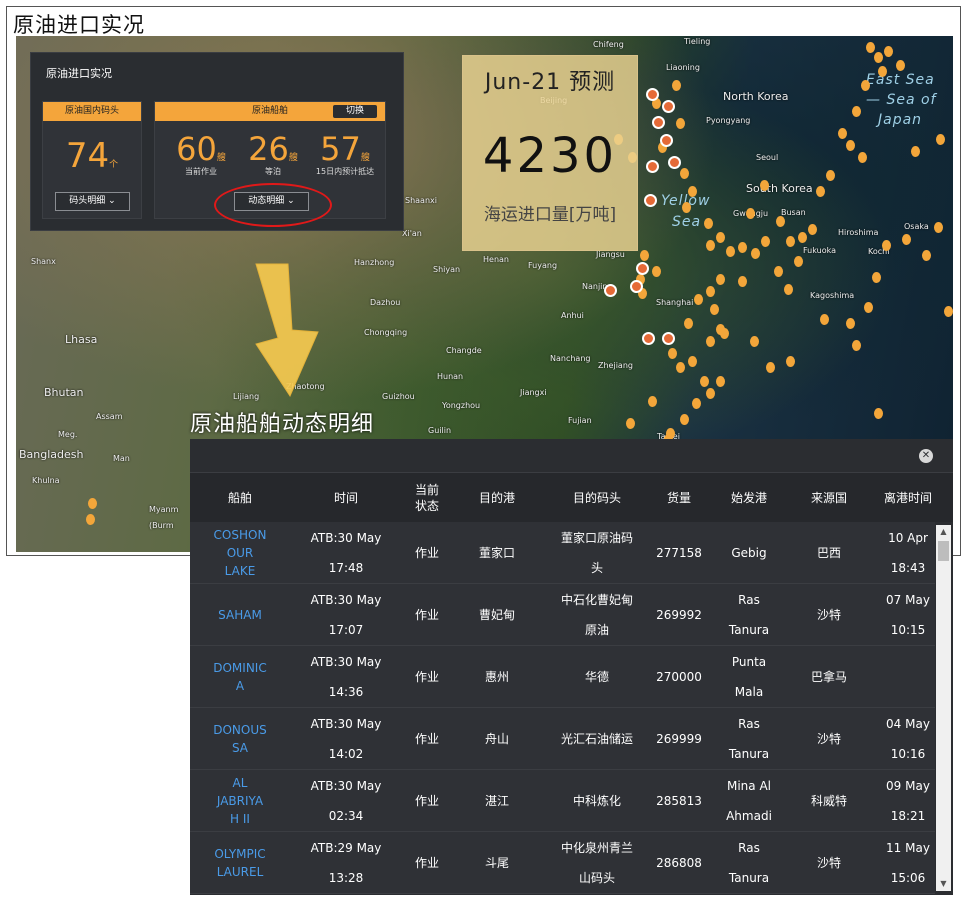  I want to click on ship-name: DONOUS SA, so click(240, 739).